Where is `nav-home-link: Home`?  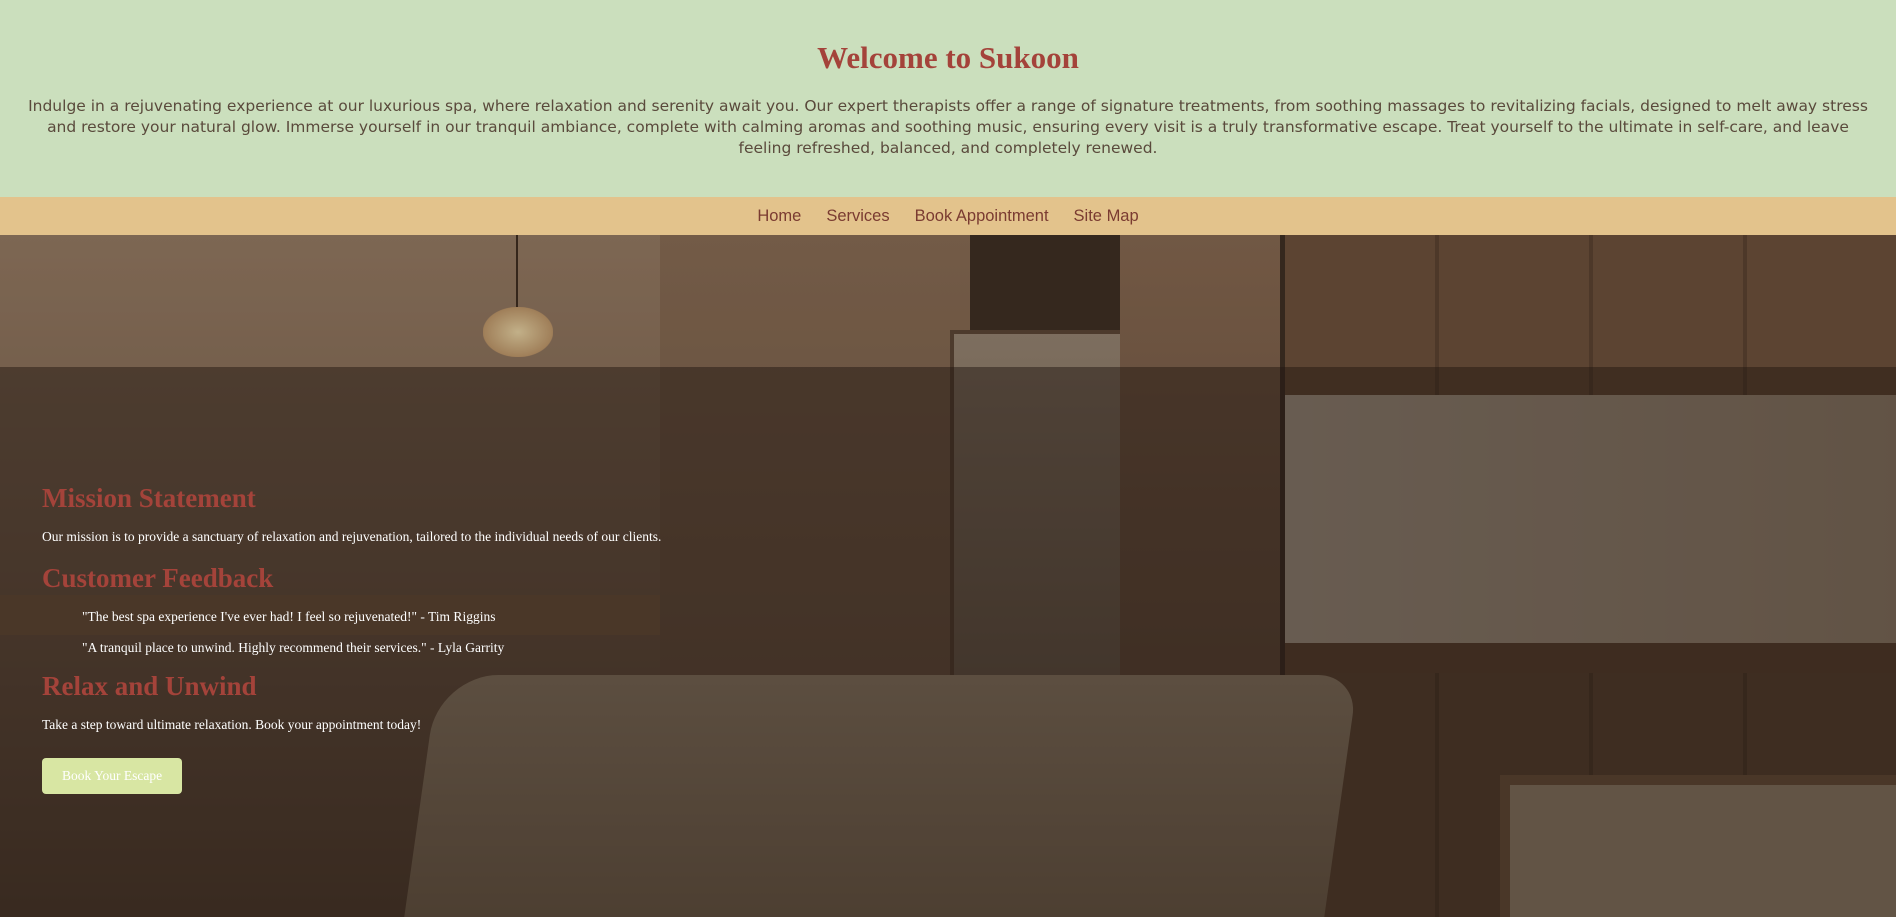 nav-home-link: Home is located at coordinates (779, 216).